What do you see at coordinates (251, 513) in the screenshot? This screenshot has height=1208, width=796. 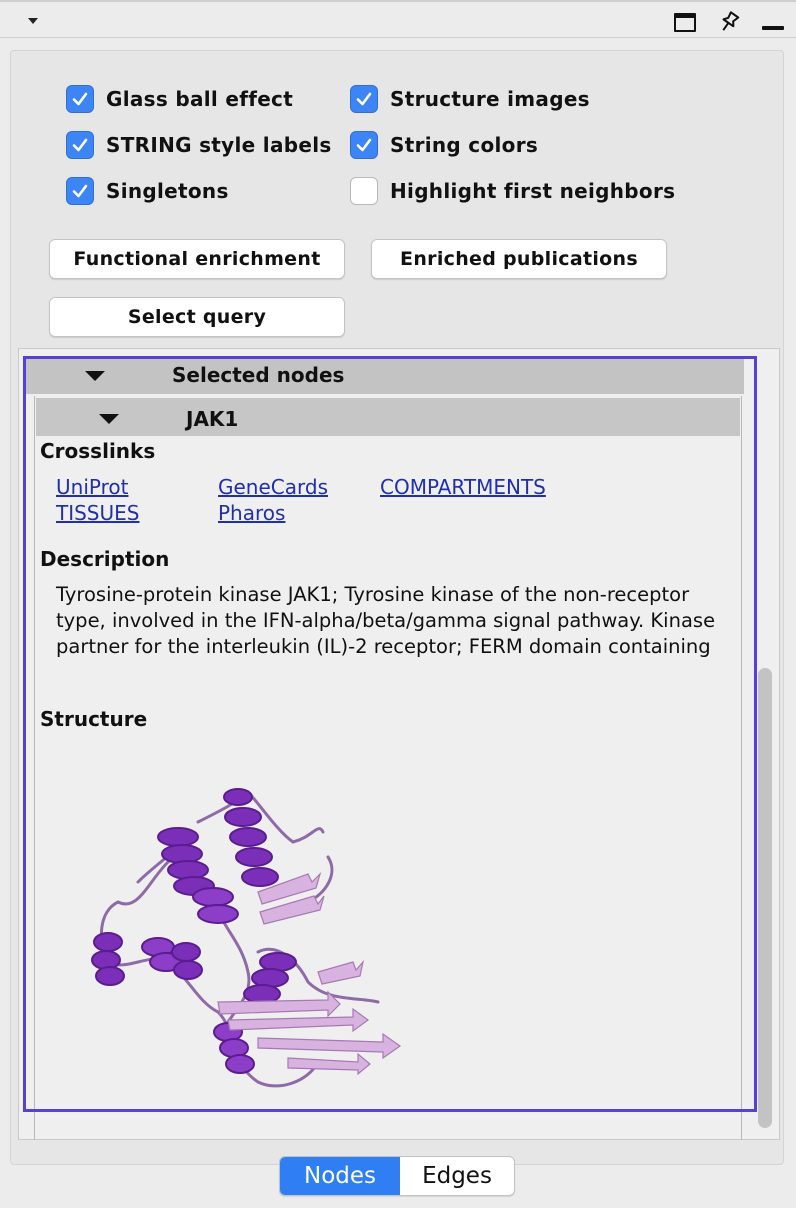 I see `pharos-link: Pharos` at bounding box center [251, 513].